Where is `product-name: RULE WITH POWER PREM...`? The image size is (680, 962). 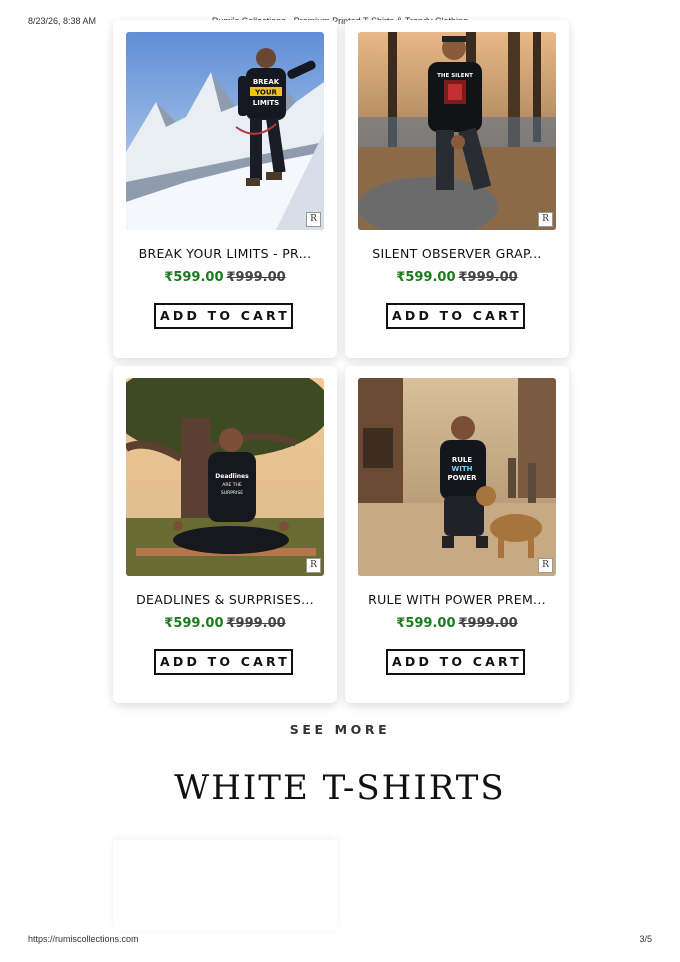 product-name: RULE WITH POWER PREM... is located at coordinates (457, 599).